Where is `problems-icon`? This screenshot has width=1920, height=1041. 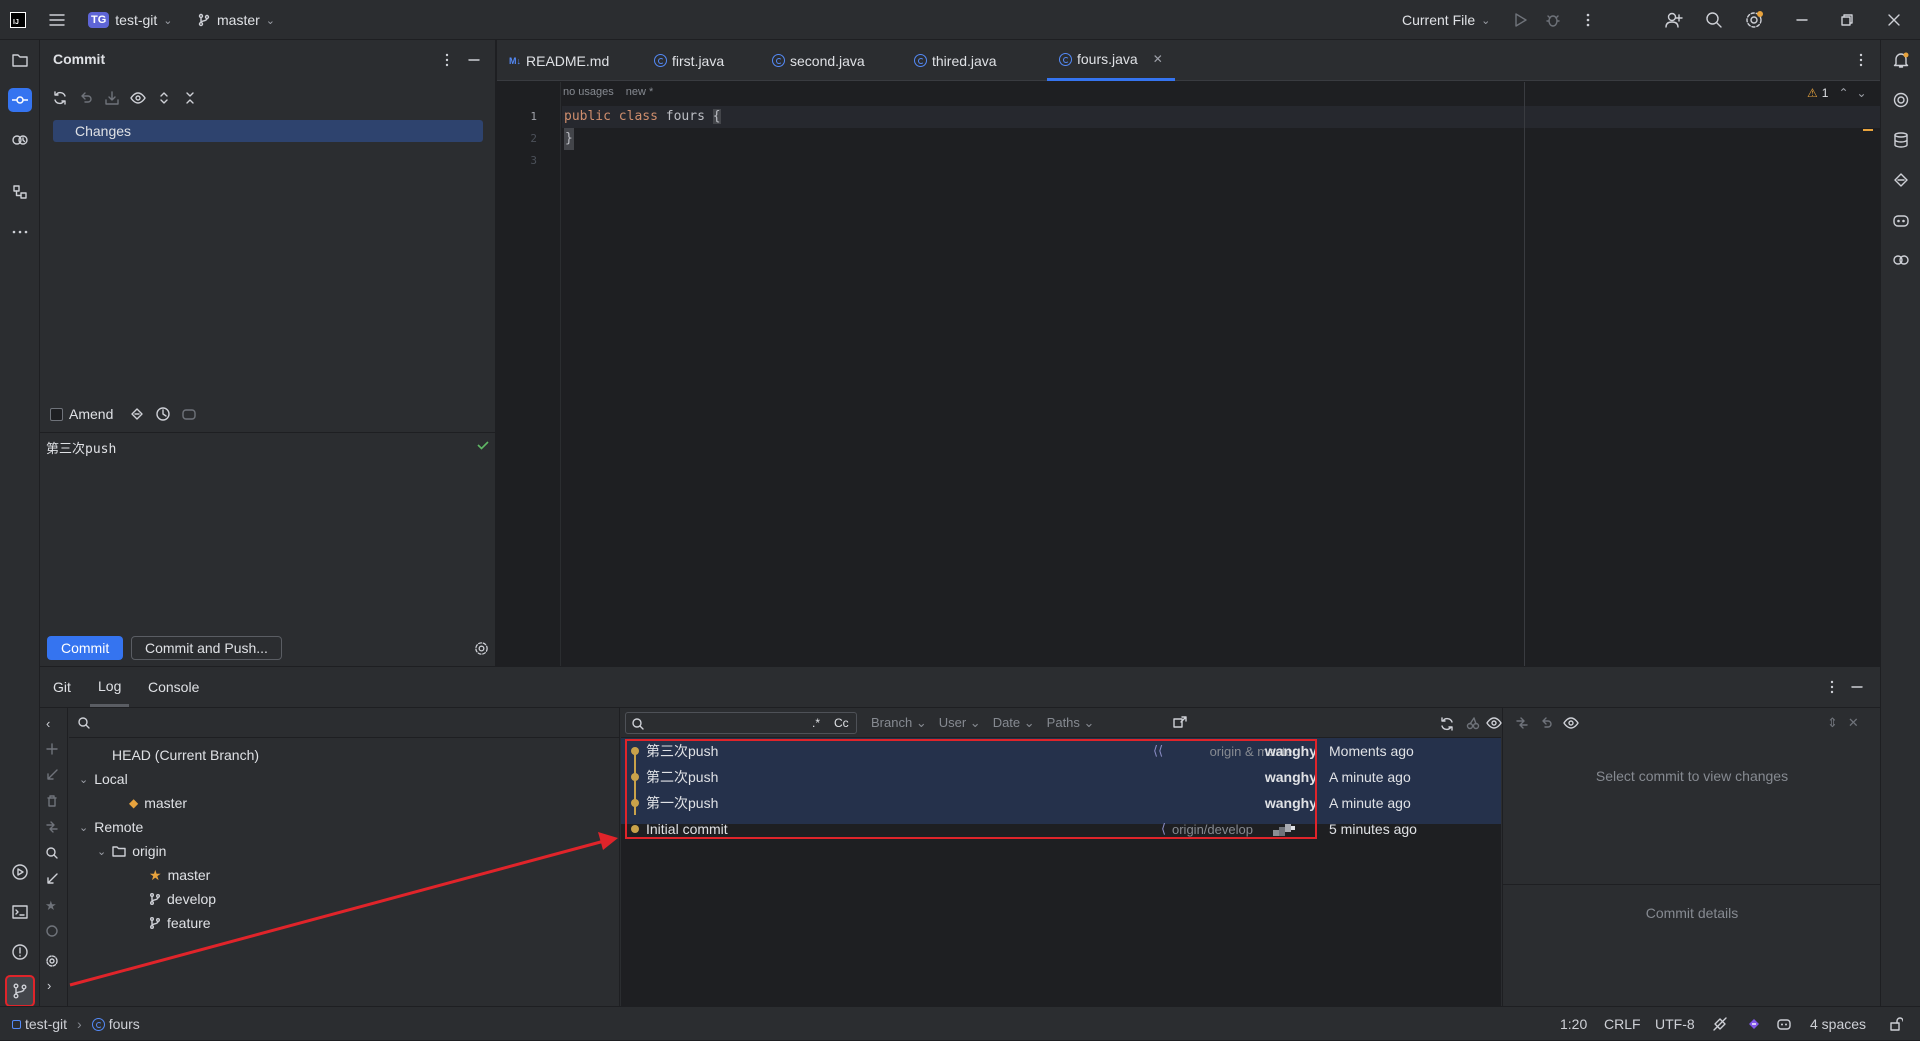 problems-icon is located at coordinates (20, 952).